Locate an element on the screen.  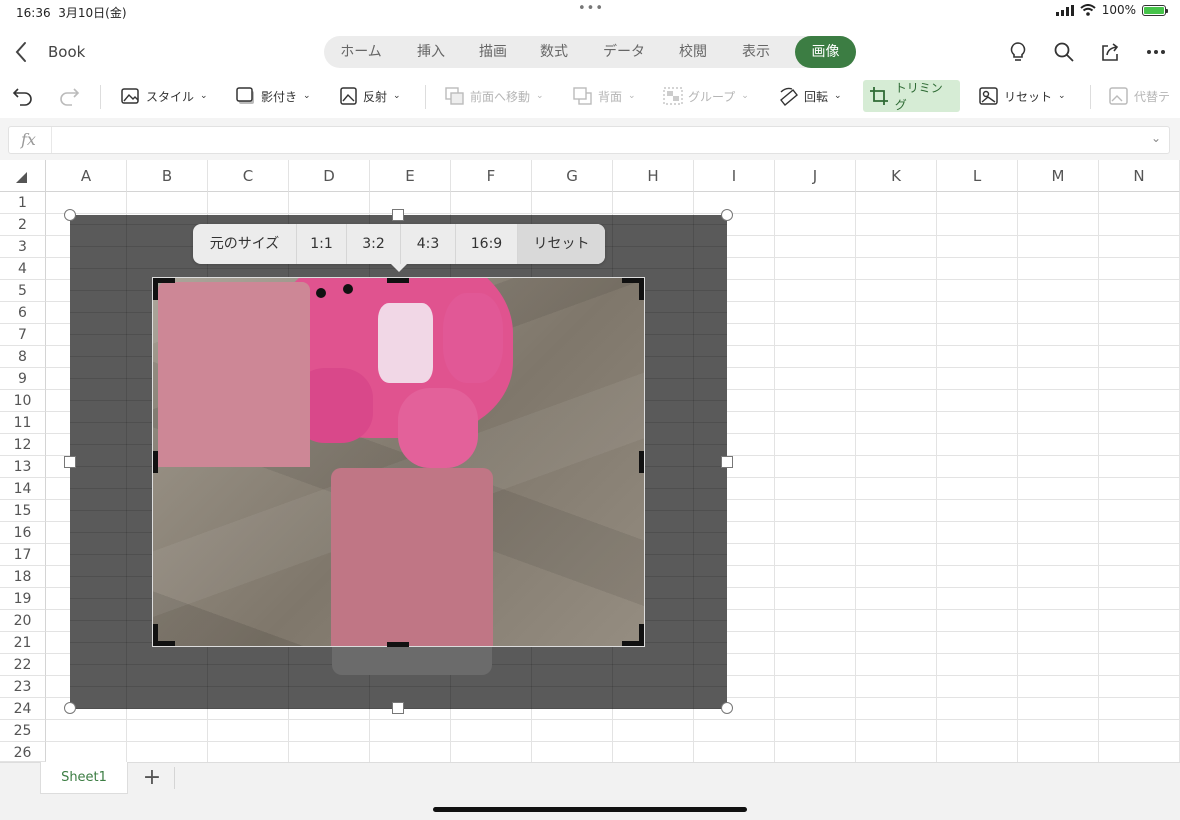
select-all-corner is located at coordinates (23, 176).